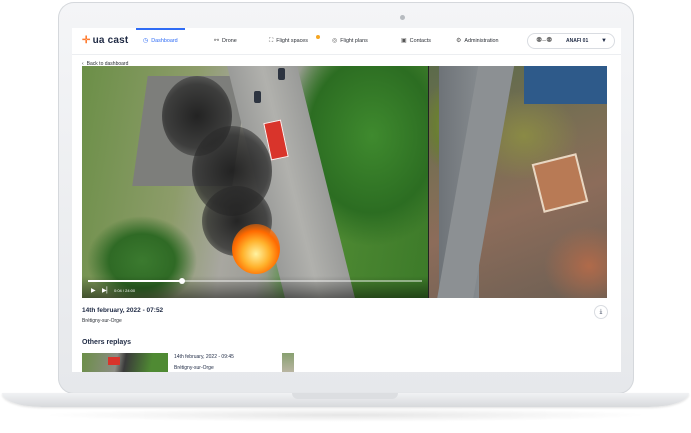  What do you see at coordinates (577, 41) in the screenshot?
I see `device-name: ANAFI 01` at bounding box center [577, 41].